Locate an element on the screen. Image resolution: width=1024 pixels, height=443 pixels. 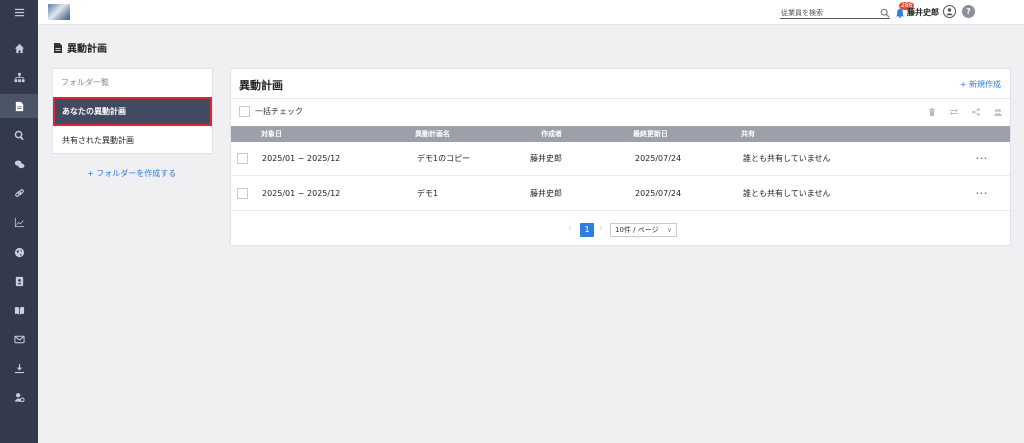
company-logo-image is located at coordinates (59, 12).